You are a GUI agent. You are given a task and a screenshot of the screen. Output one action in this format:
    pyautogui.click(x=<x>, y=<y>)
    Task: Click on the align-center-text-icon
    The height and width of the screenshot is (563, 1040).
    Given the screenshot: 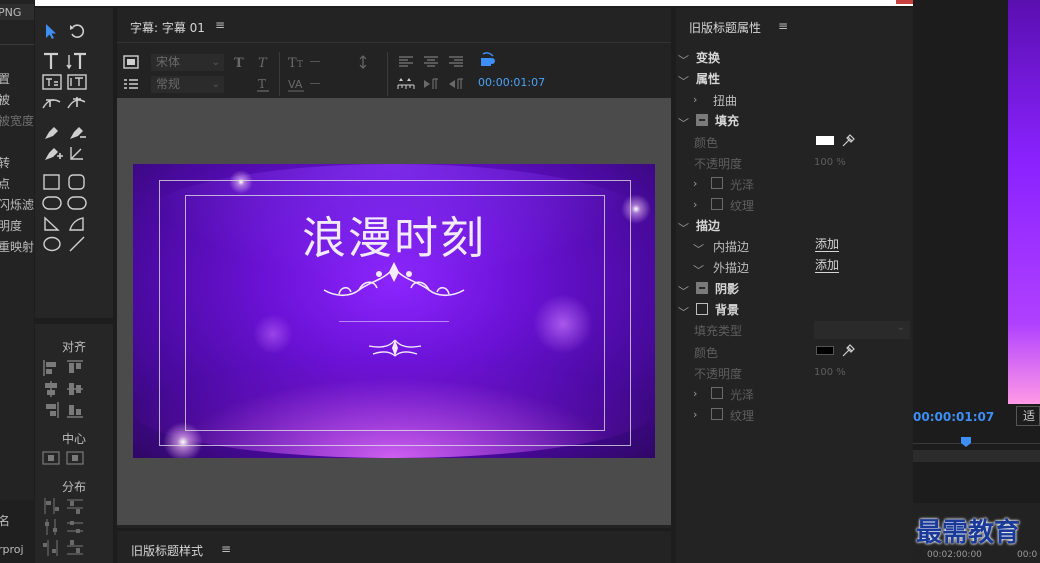 What is the action you would take?
    pyautogui.click(x=431, y=62)
    